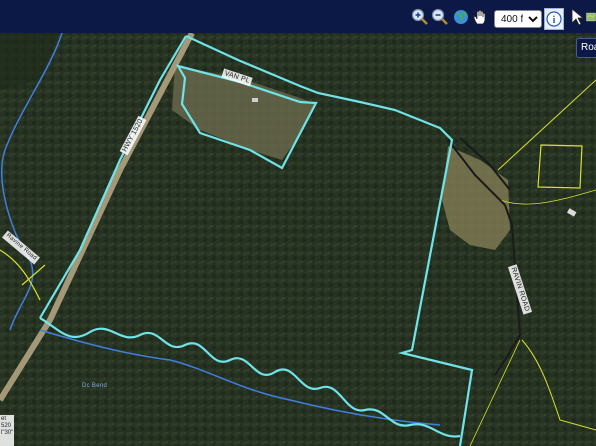 The height and width of the screenshot is (446, 596). I want to click on info-label: i, so click(554, 20).